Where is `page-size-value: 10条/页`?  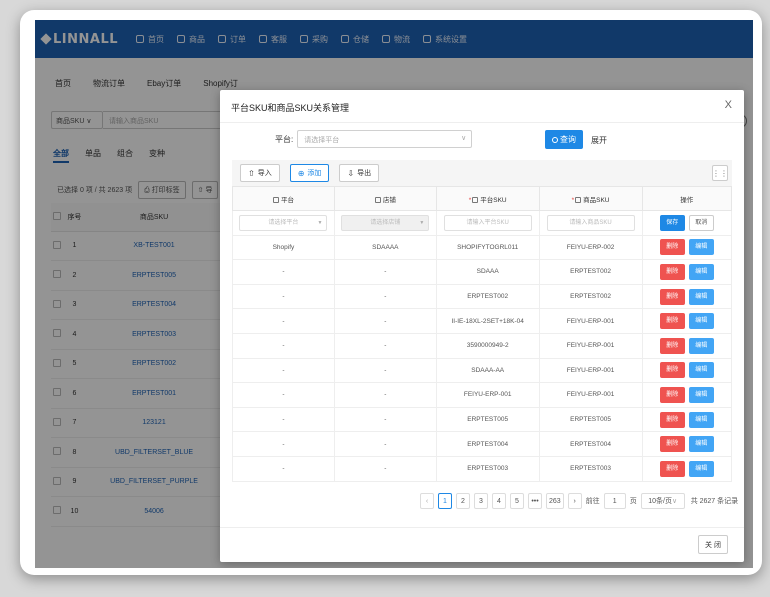
page-size-value: 10条/页 is located at coordinates (660, 501).